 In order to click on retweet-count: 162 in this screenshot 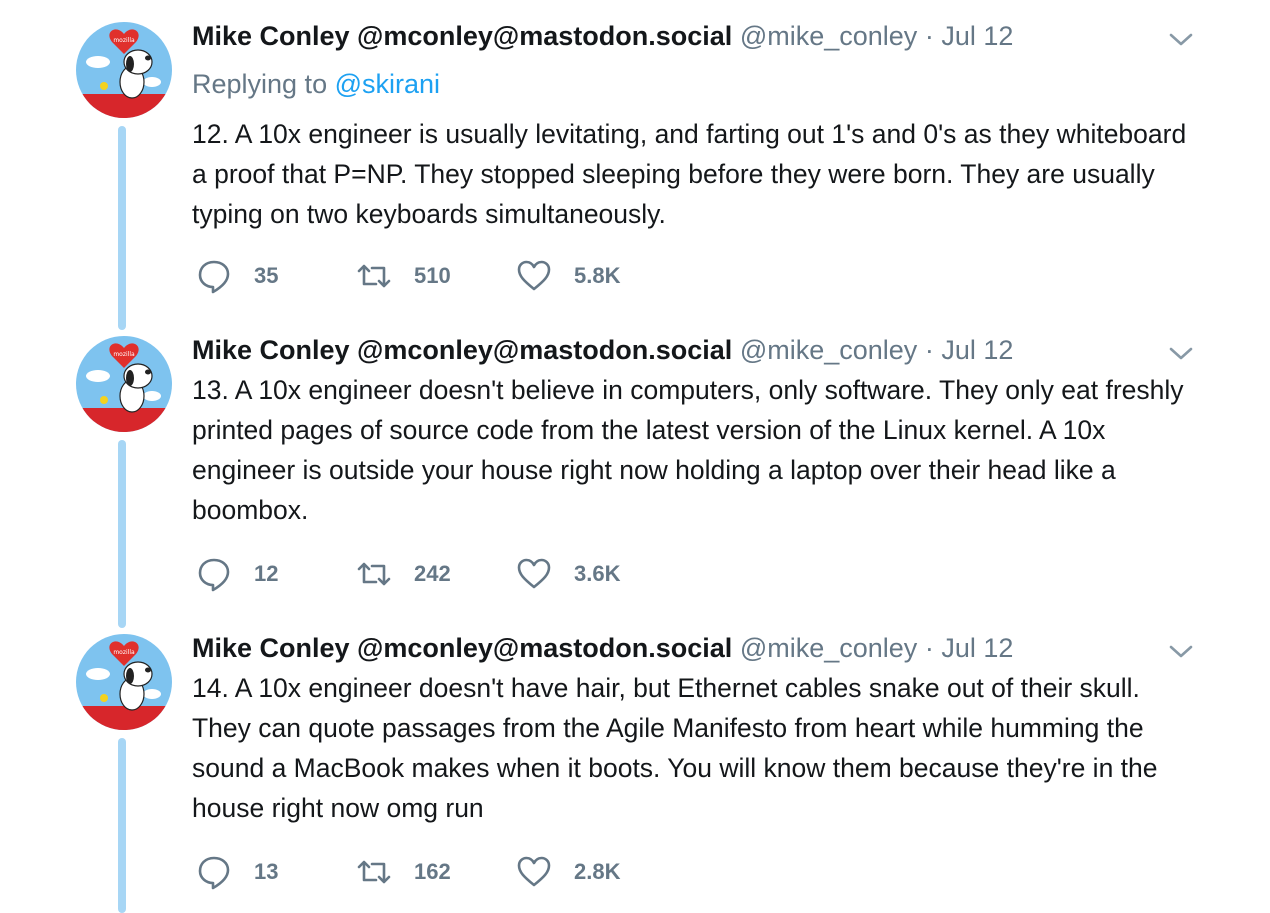, I will do `click(432, 871)`.